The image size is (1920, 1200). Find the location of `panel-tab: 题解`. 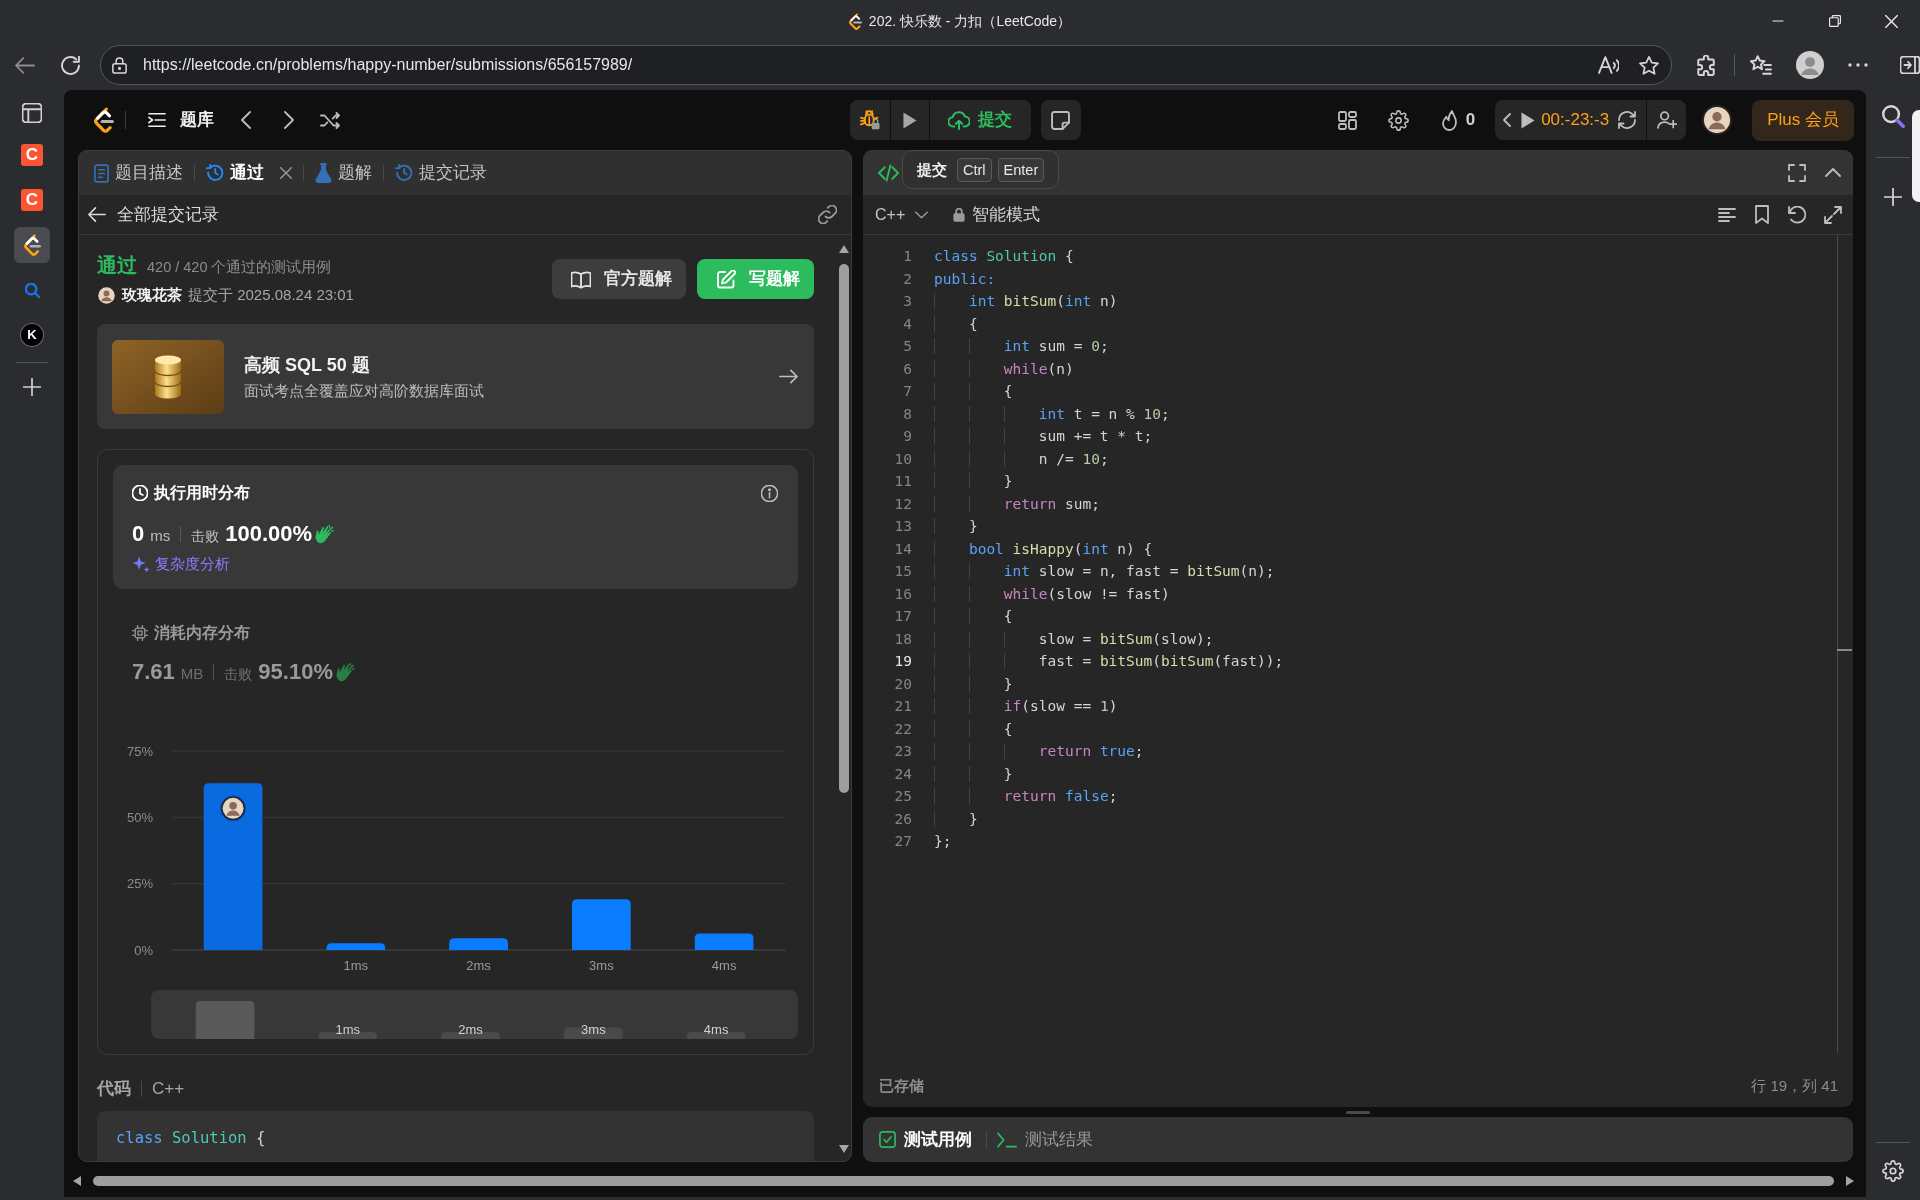

panel-tab: 题解 is located at coordinates (343, 173).